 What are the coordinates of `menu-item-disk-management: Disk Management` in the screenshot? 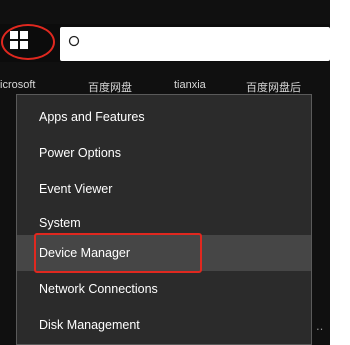 It's located at (164, 325).